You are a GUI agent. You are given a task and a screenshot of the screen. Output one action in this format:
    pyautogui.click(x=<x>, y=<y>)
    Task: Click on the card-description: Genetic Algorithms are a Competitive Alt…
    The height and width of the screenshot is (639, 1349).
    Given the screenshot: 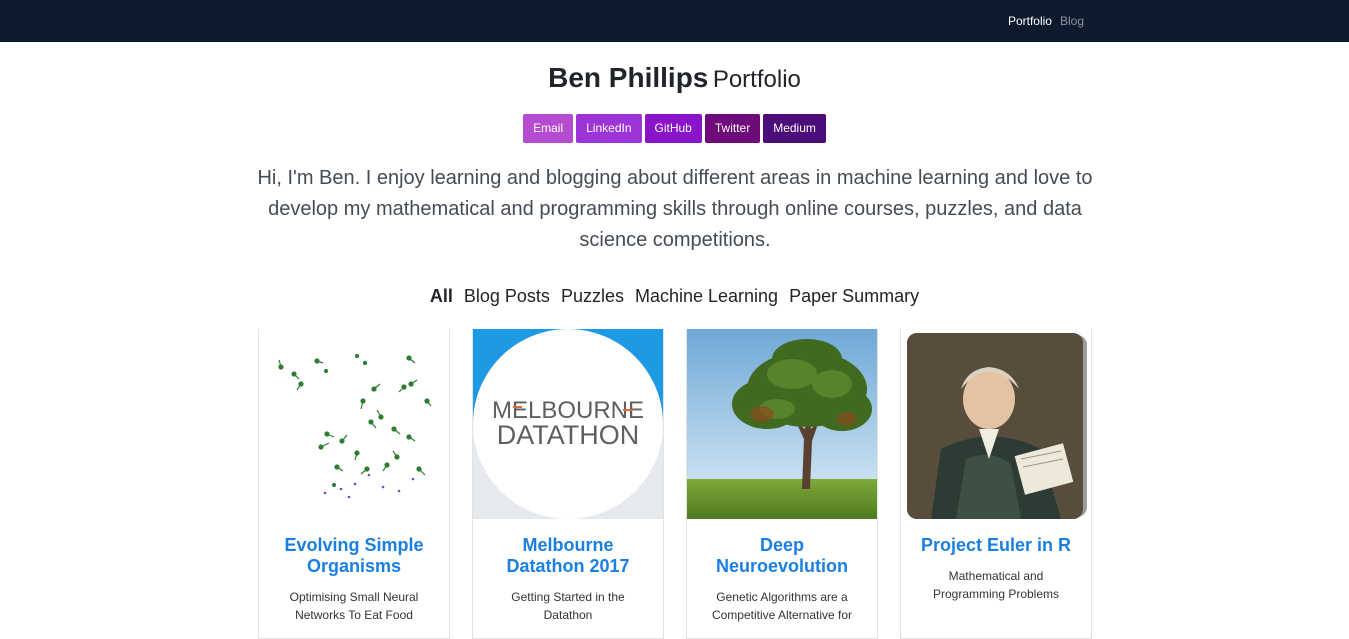 What is the action you would take?
    pyautogui.click(x=782, y=606)
    